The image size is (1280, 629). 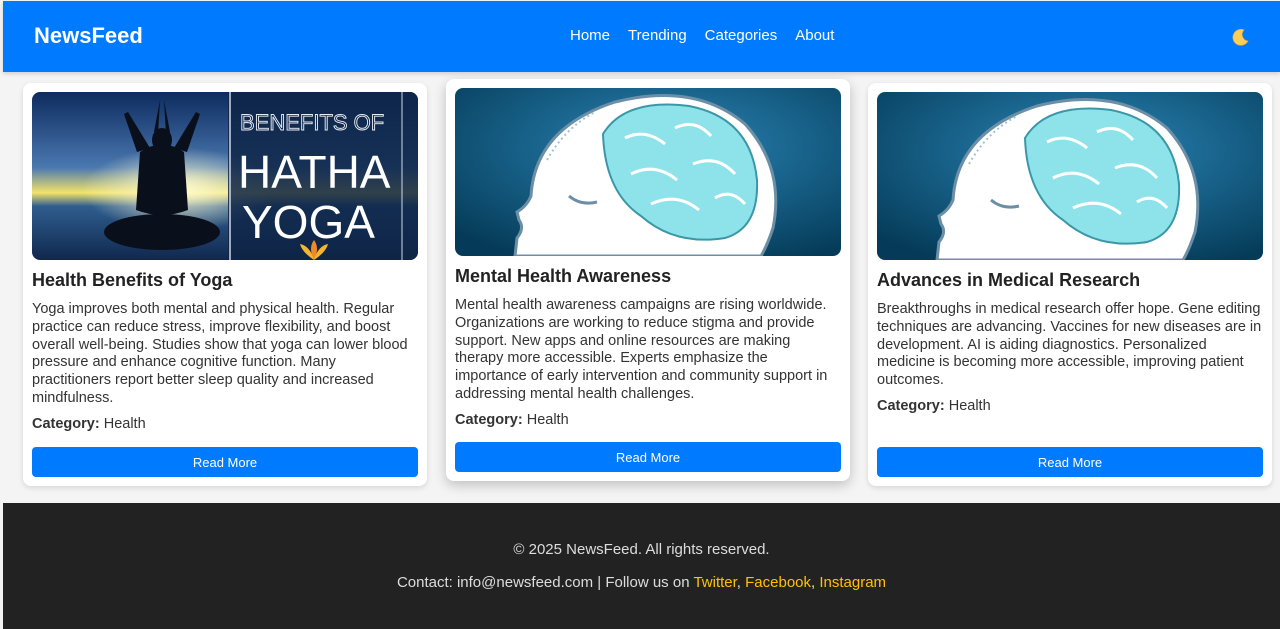 What do you see at coordinates (702, 35) in the screenshot?
I see `main-nav: Home Trending Categories About` at bounding box center [702, 35].